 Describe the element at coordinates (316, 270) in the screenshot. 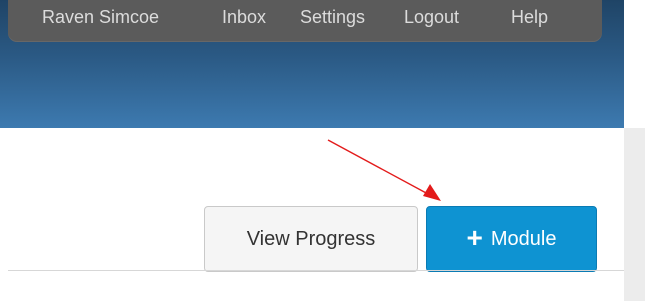

I see `content-divider` at that location.